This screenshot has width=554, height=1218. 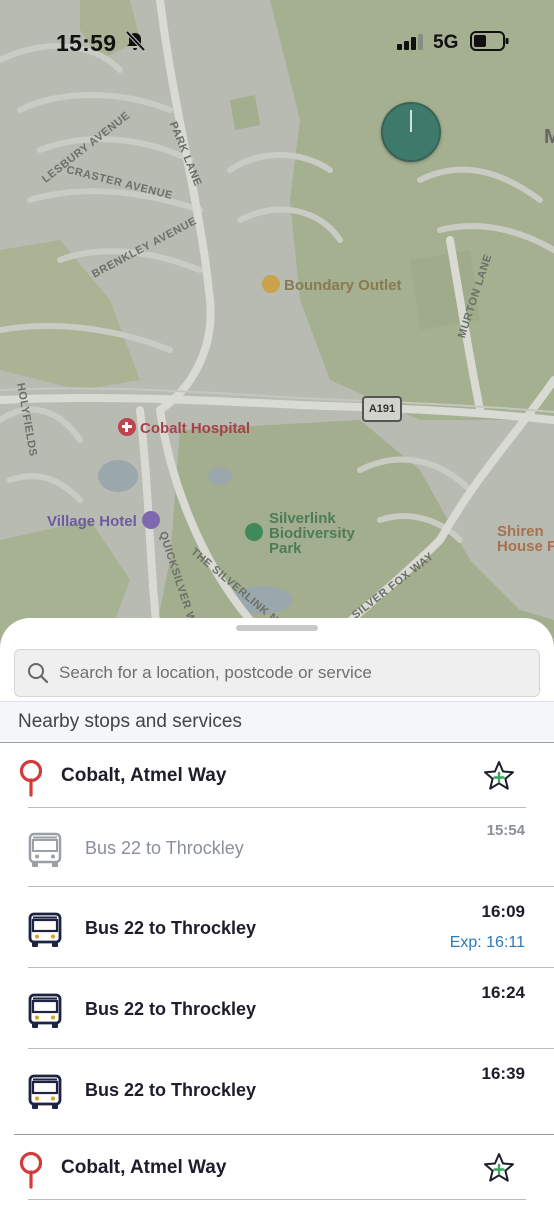 I want to click on service-time: 16:39, so click(x=503, y=1073).